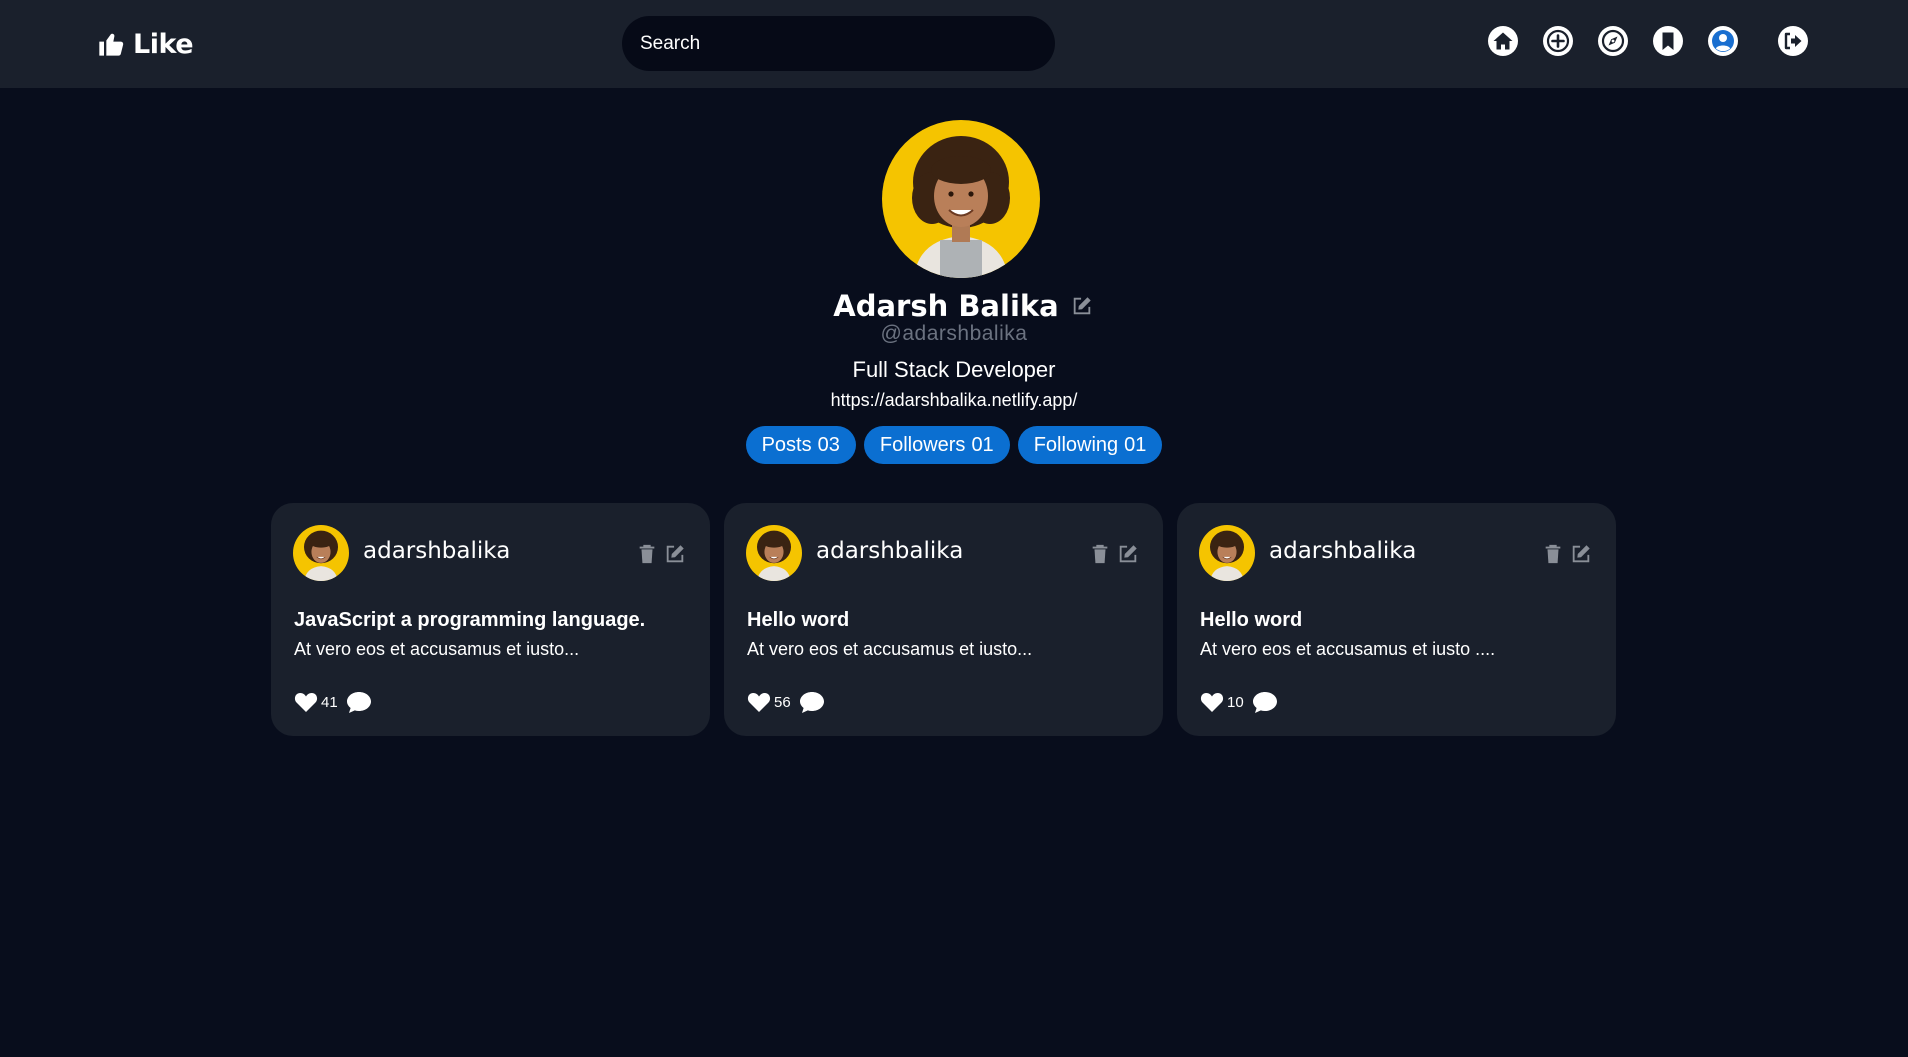 The image size is (1908, 1057). I want to click on followers-count-button: Followers 01, so click(936, 445).